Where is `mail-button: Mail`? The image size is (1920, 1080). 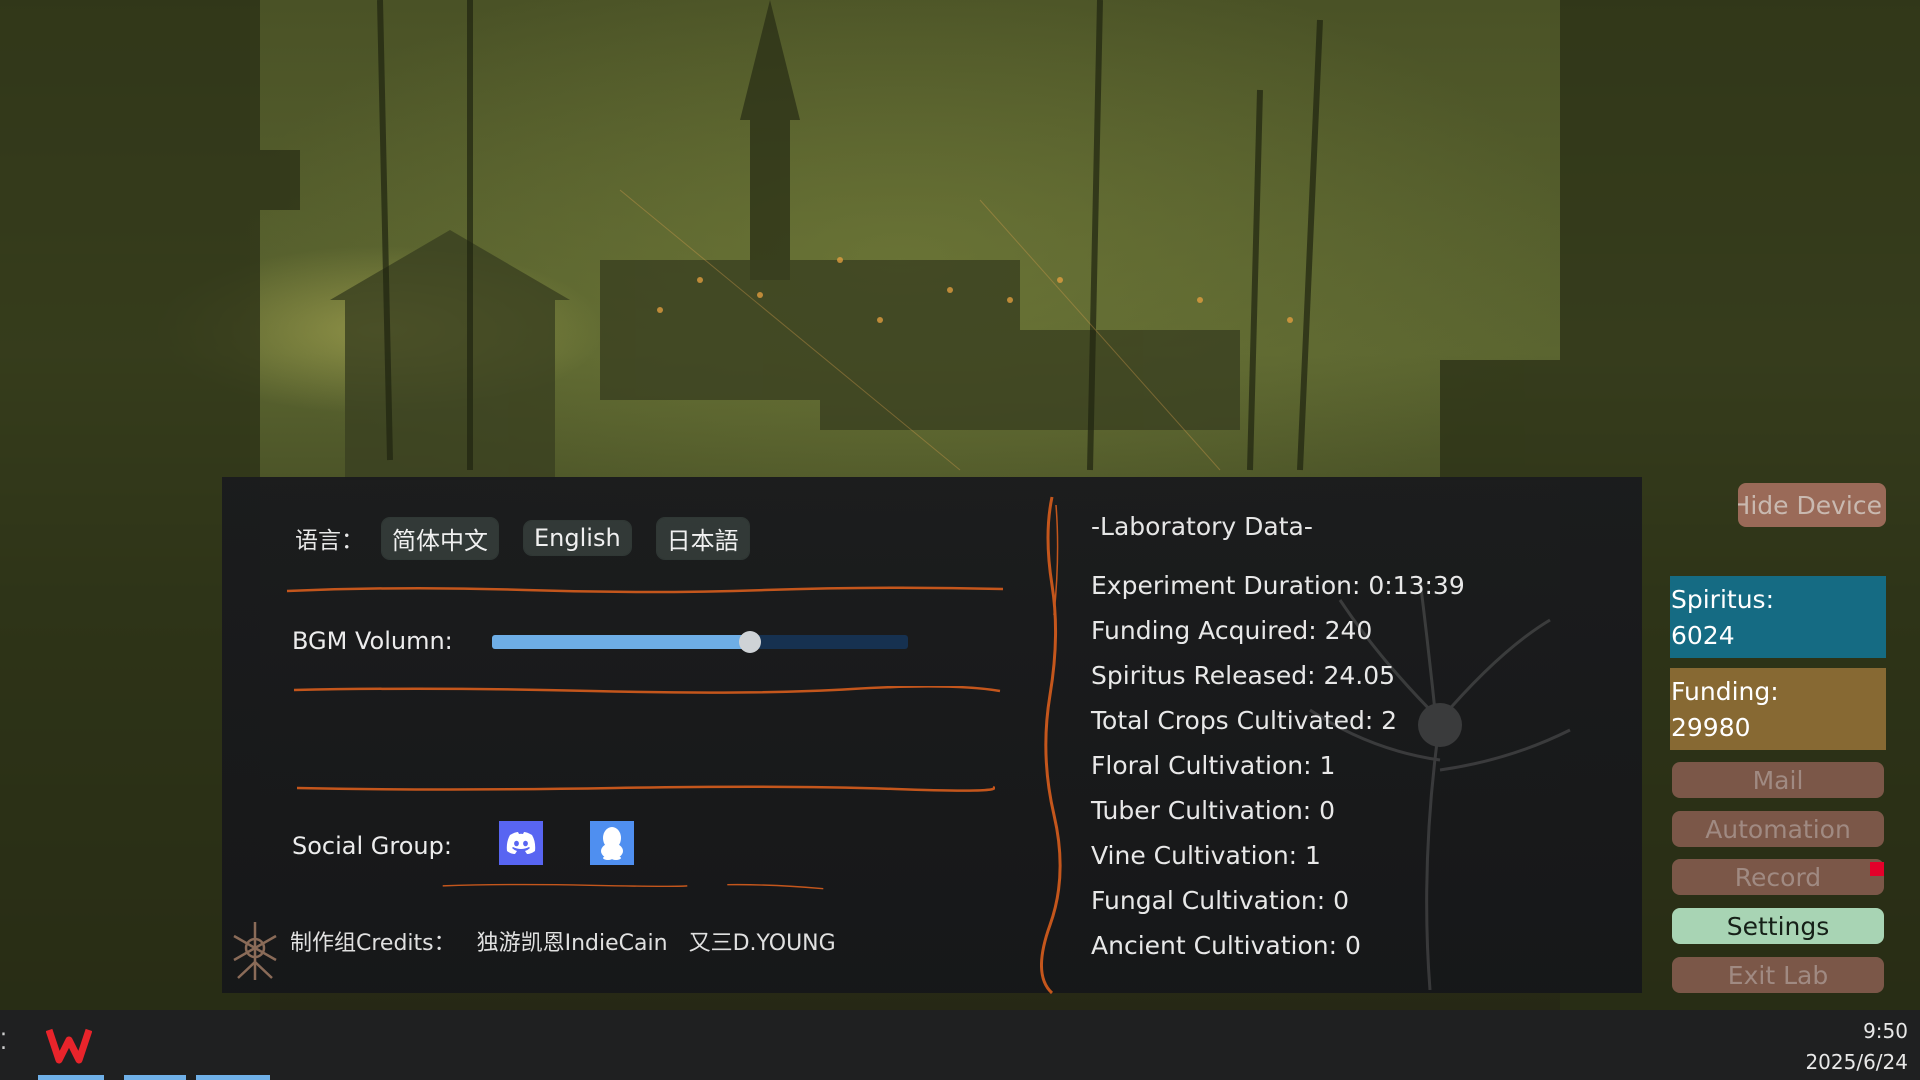
mail-button: Mail is located at coordinates (1778, 780).